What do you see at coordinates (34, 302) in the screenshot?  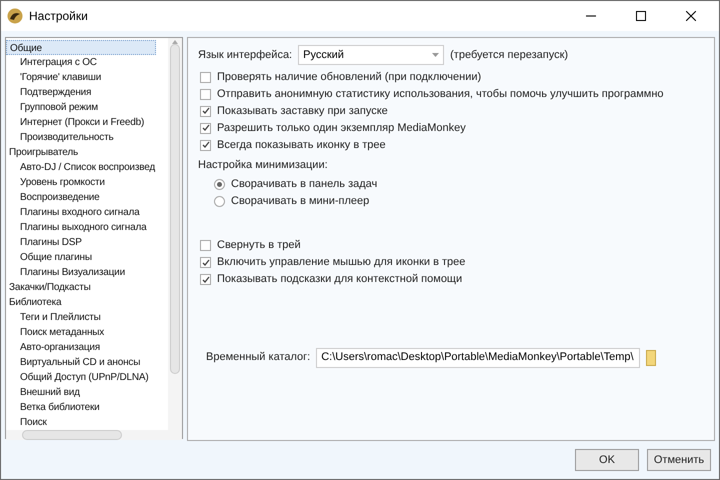 I see `tree-item: Библиотека` at bounding box center [34, 302].